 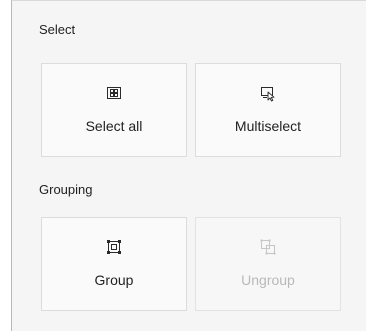 I want to click on group-label: Group, so click(x=114, y=280).